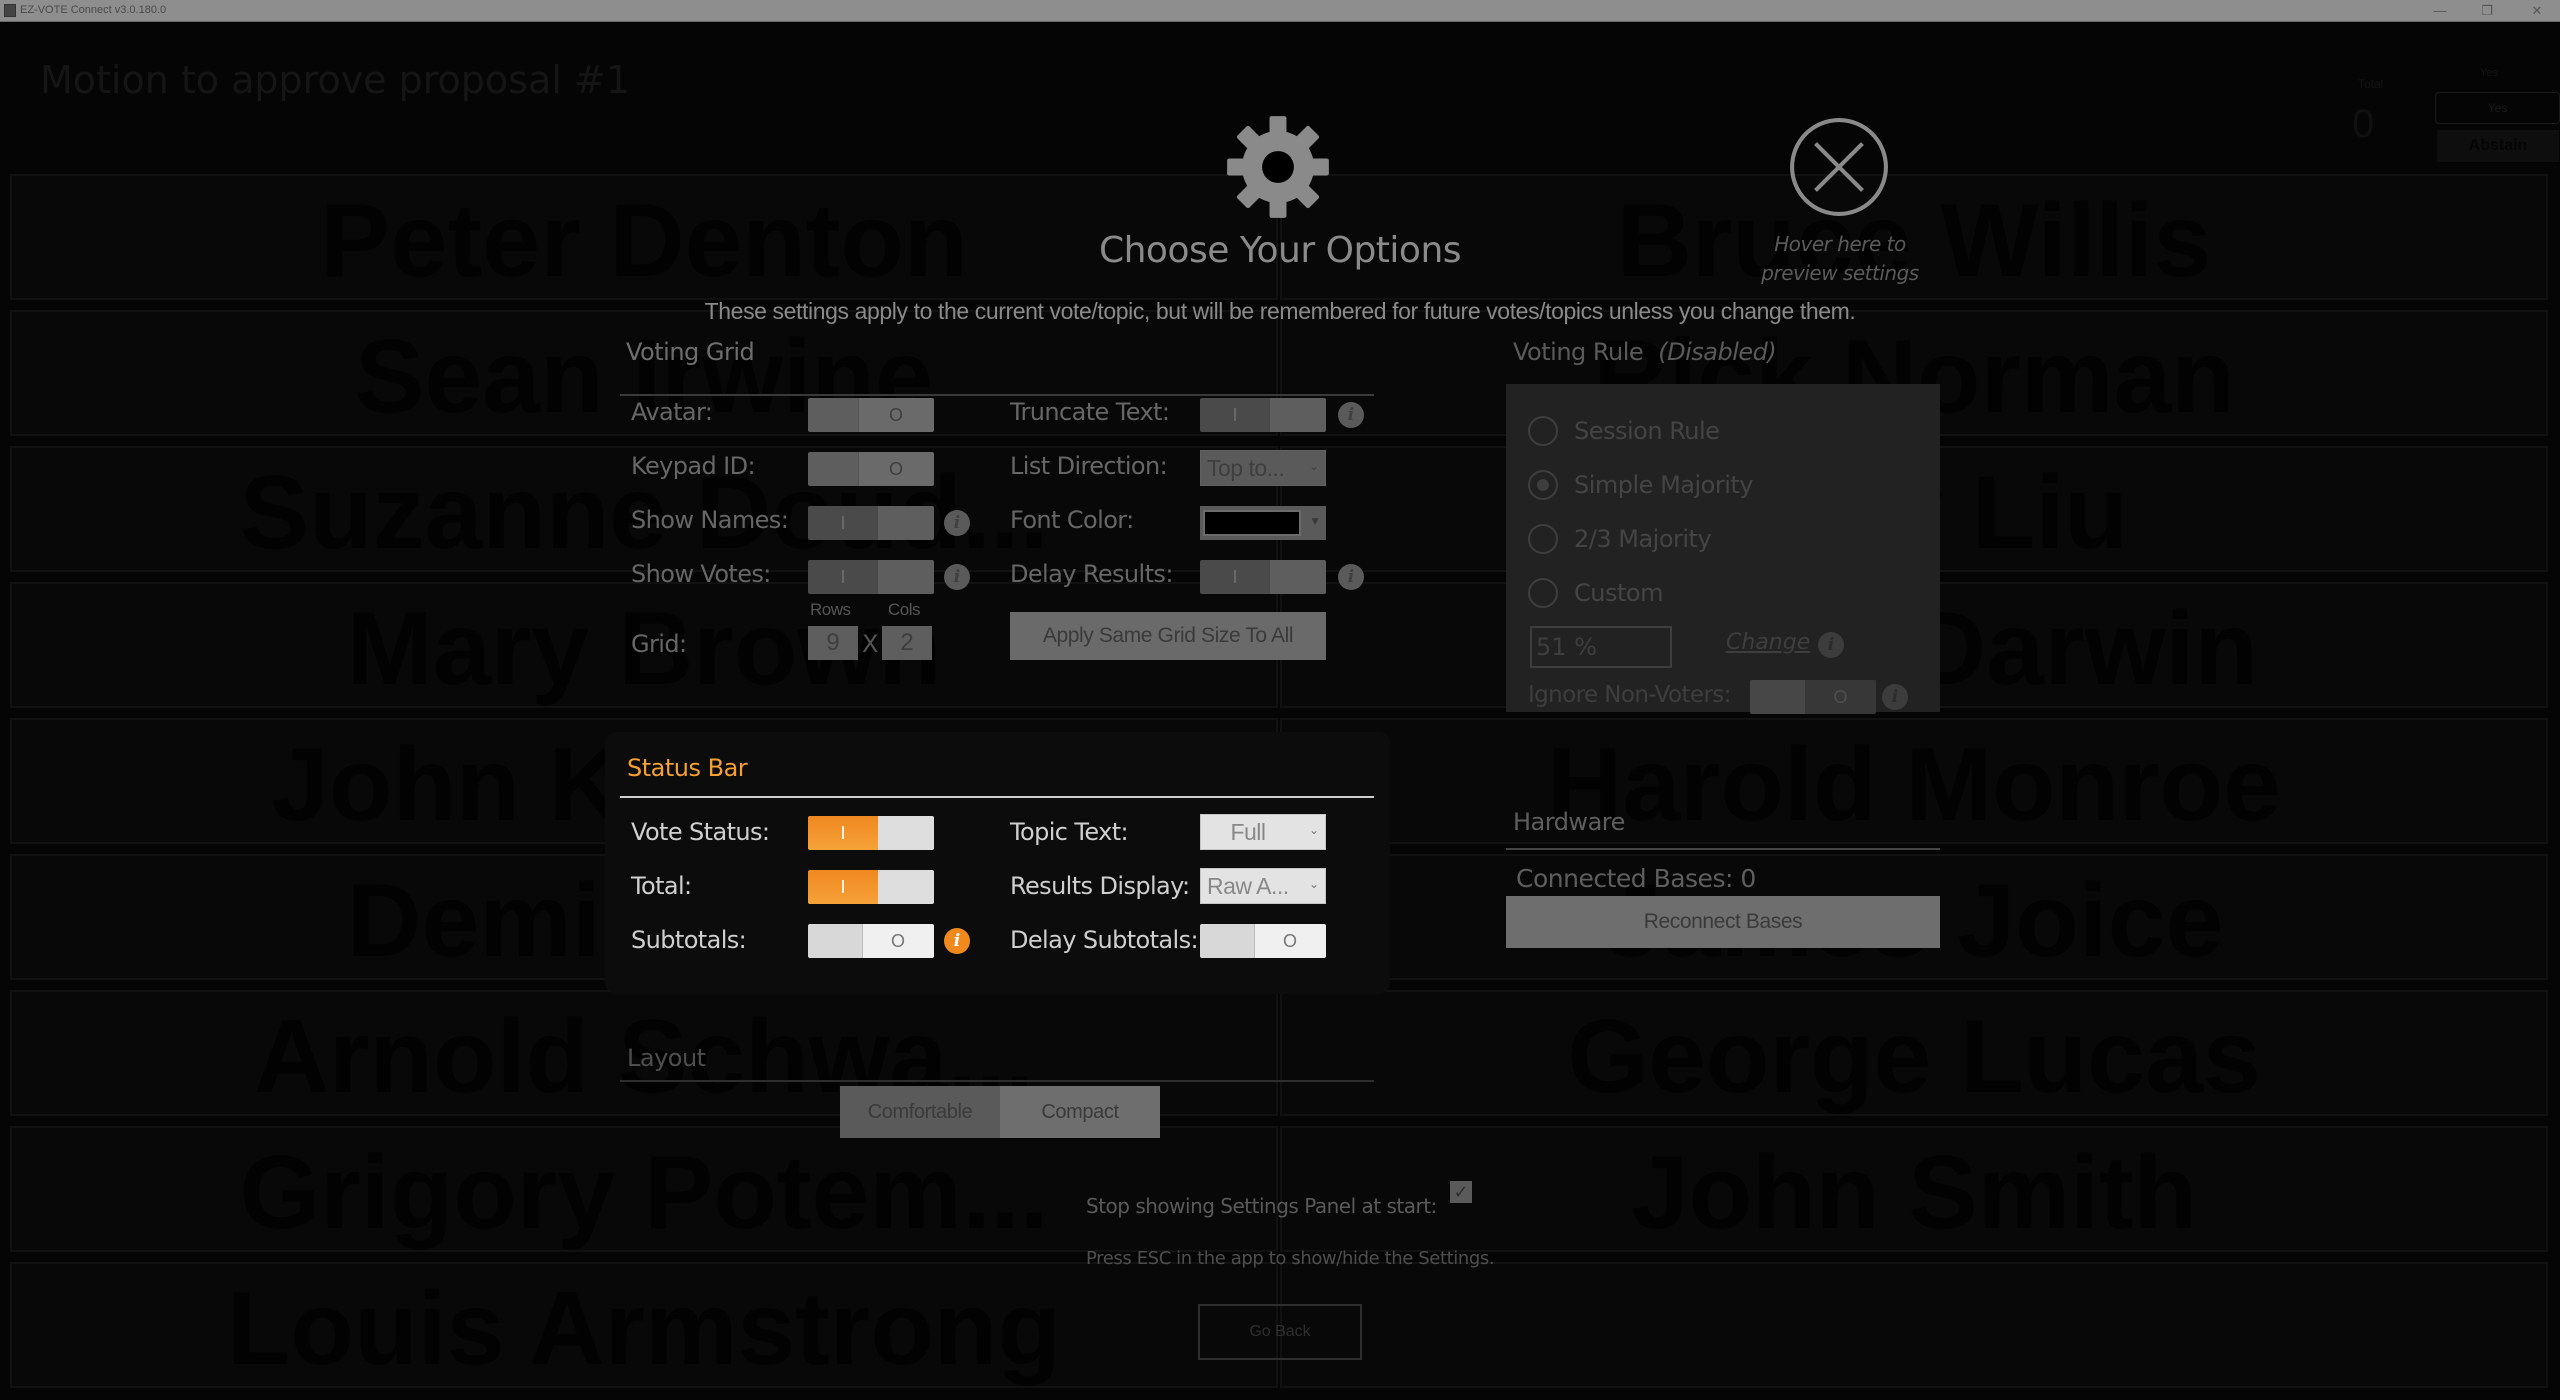 Image resolution: width=2560 pixels, height=1400 pixels. I want to click on status-bar-title: Status Bar, so click(687, 768).